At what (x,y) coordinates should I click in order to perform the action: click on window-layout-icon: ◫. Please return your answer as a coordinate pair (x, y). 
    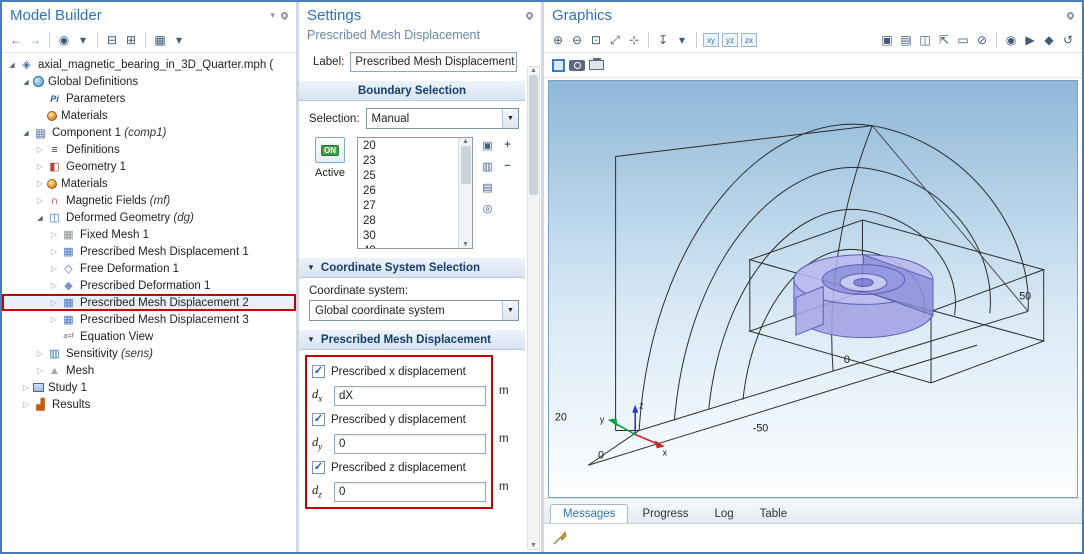
    Looking at the image, I should click on (925, 40).